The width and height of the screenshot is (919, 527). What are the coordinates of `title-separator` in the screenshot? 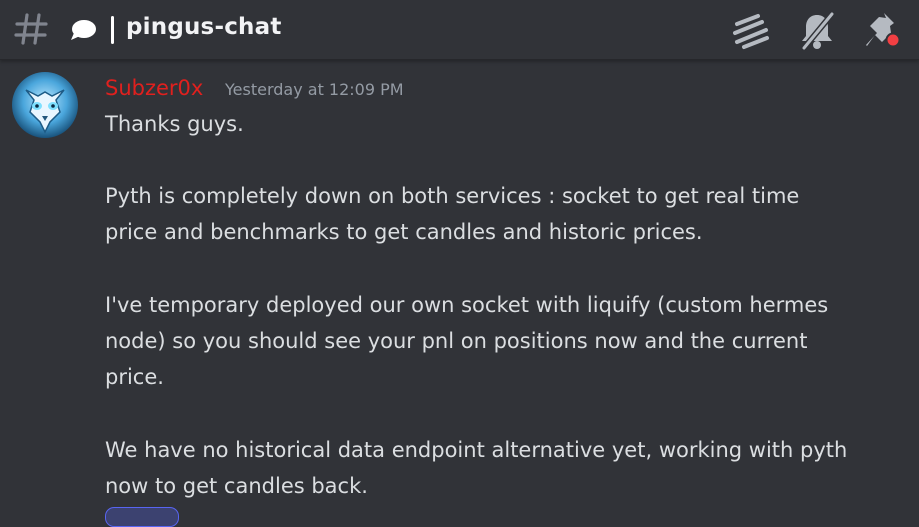 It's located at (112, 30).